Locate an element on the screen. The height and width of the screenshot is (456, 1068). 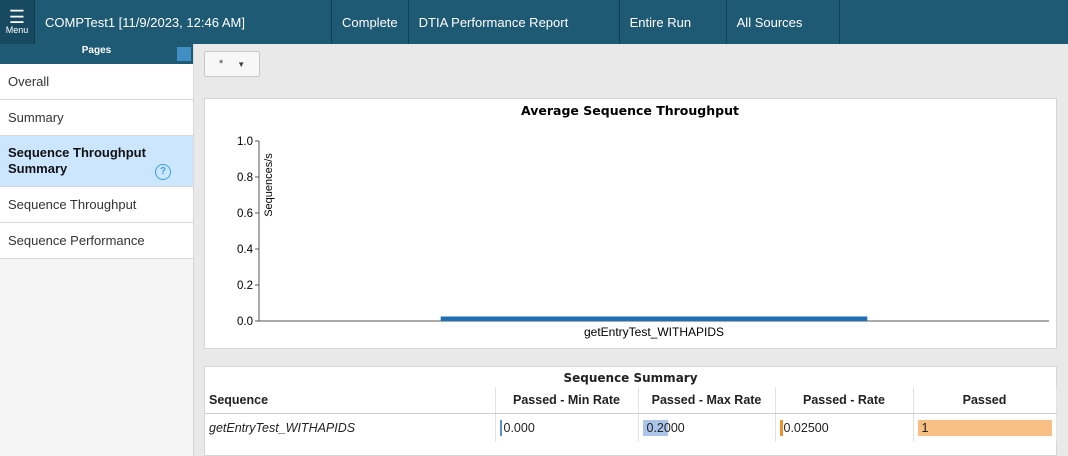
filter-dropdown-value: * is located at coordinates (221, 64).